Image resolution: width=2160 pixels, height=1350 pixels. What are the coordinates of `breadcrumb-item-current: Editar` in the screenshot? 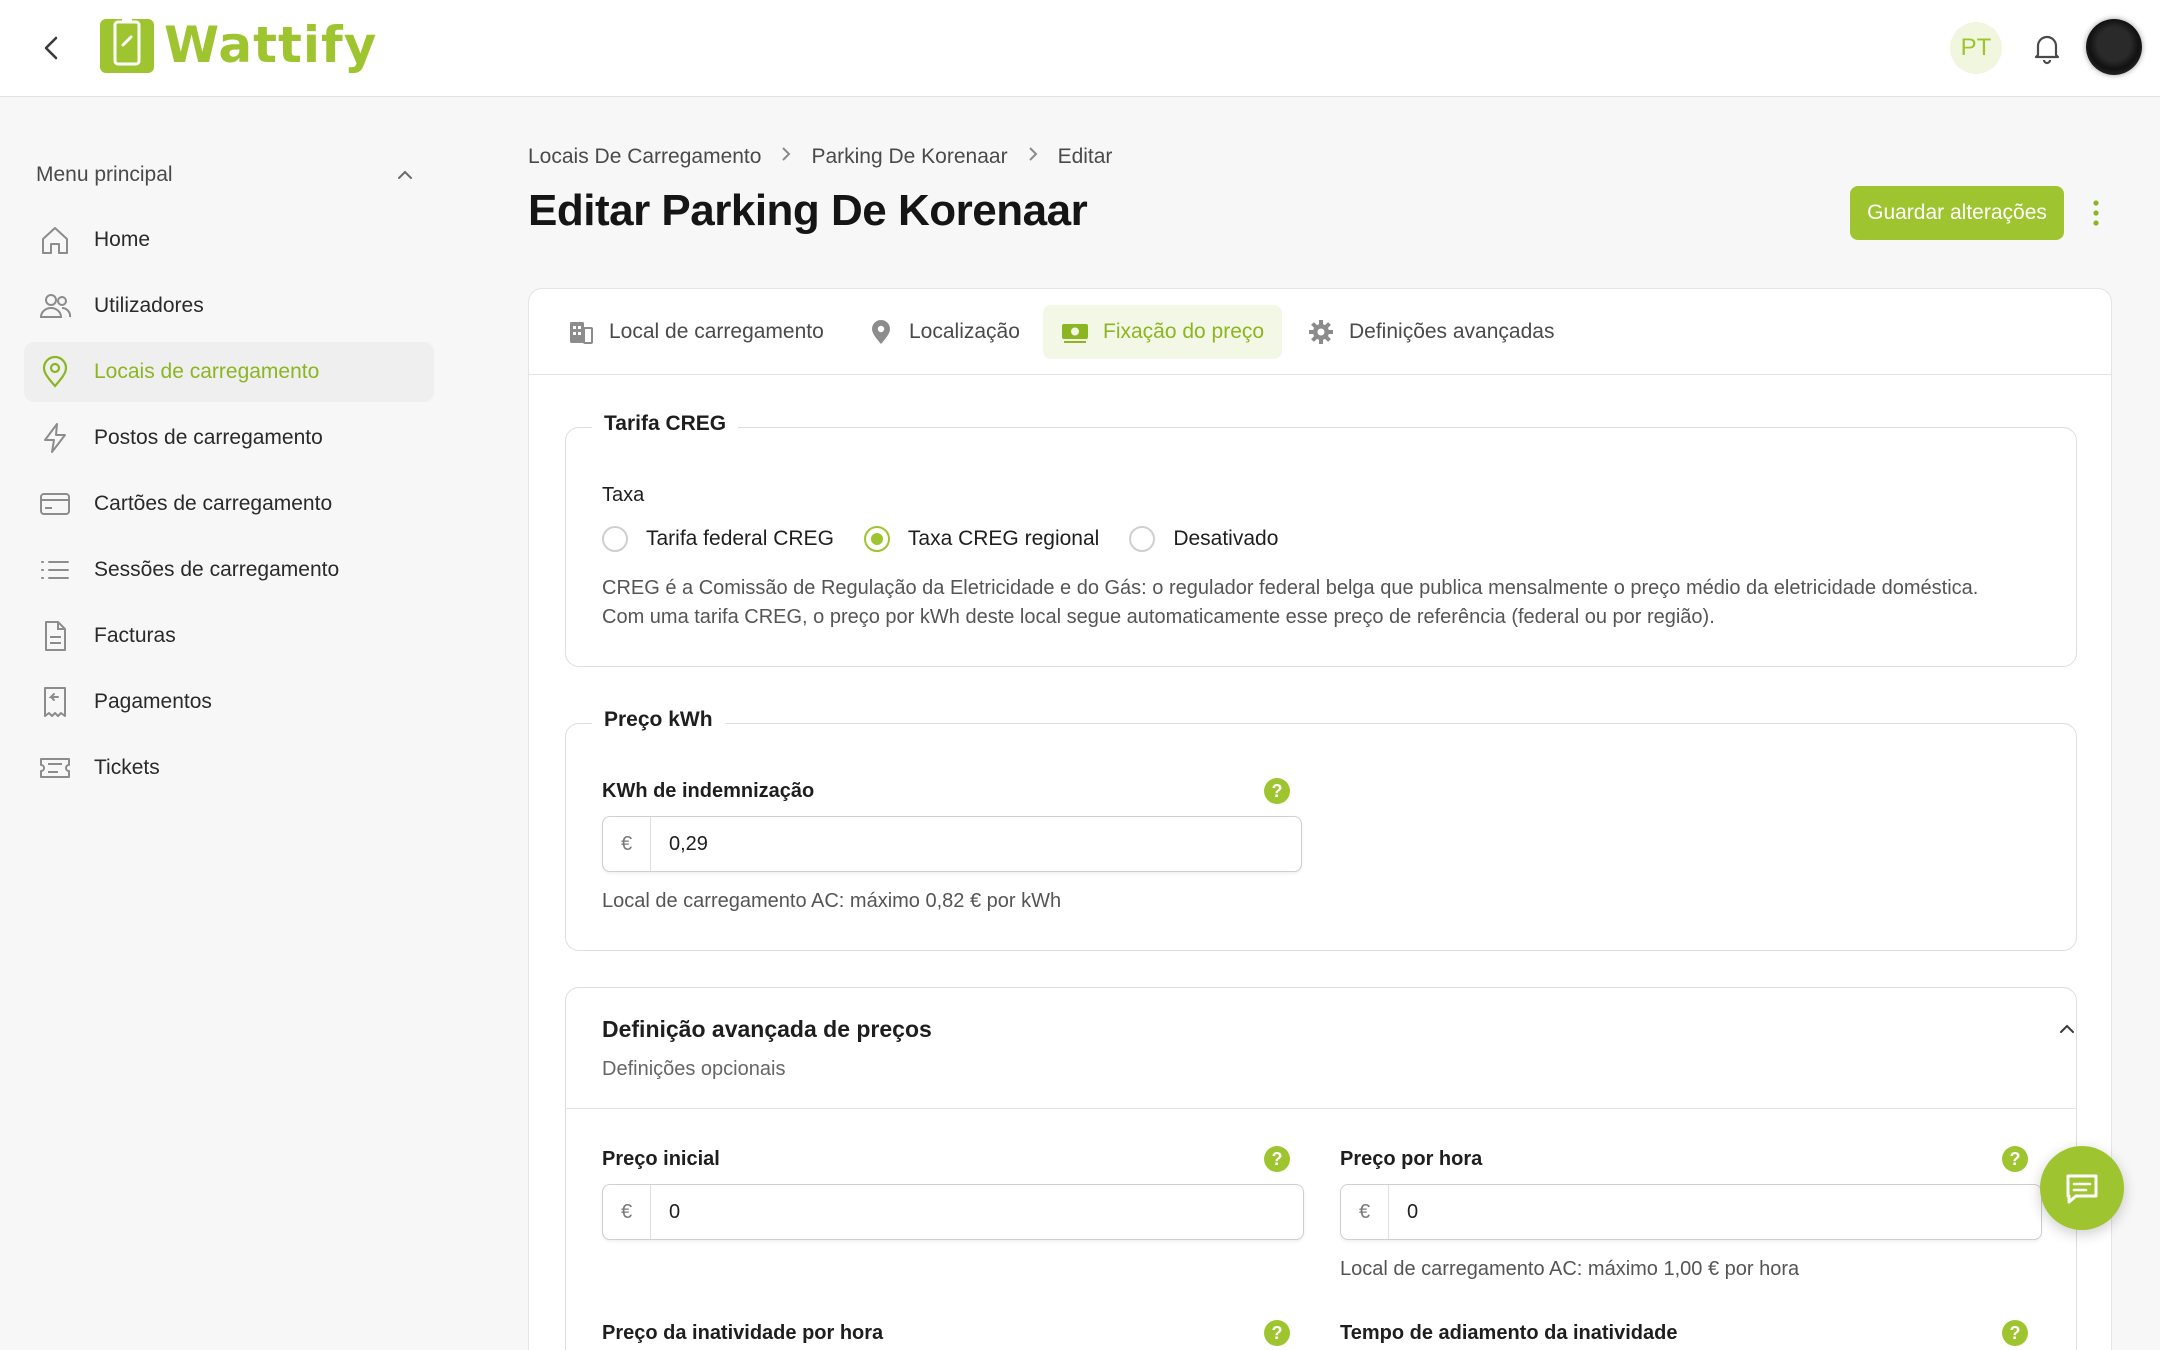 It's located at (1085, 156).